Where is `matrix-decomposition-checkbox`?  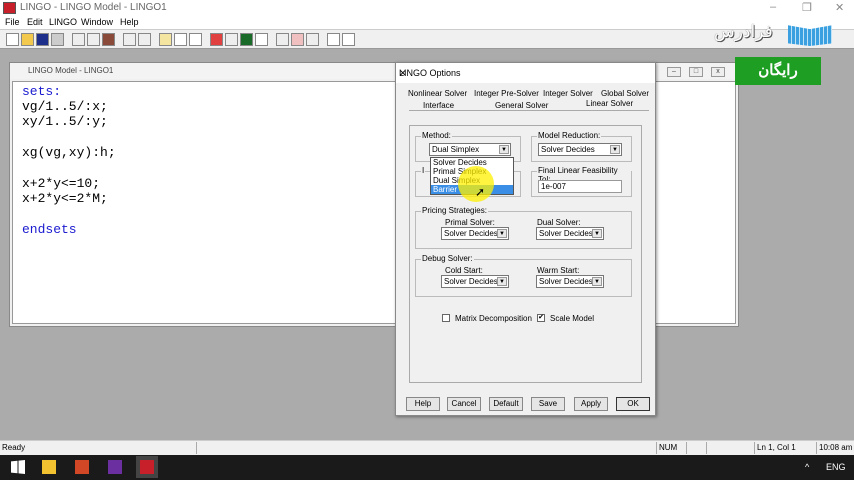 matrix-decomposition-checkbox is located at coordinates (446, 318).